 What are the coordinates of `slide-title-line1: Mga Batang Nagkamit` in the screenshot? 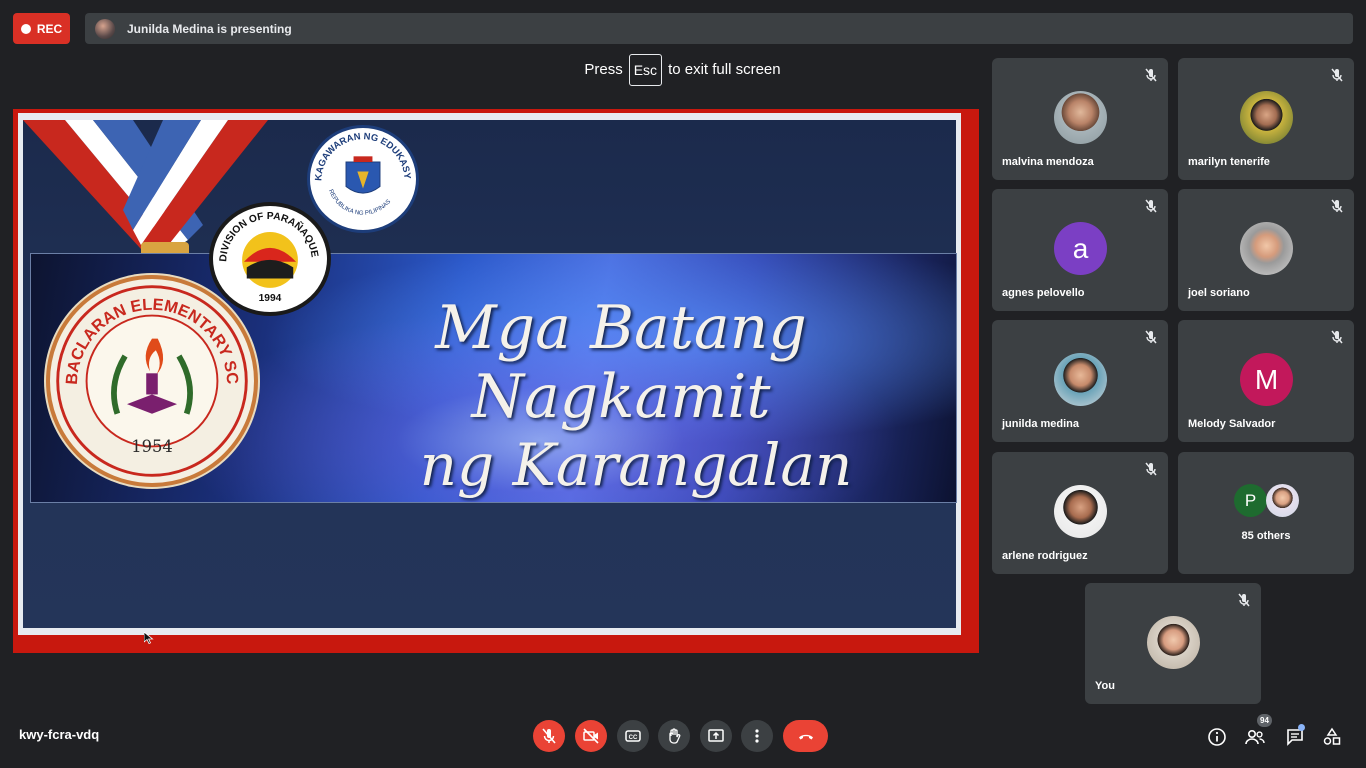 It's located at (621, 362).